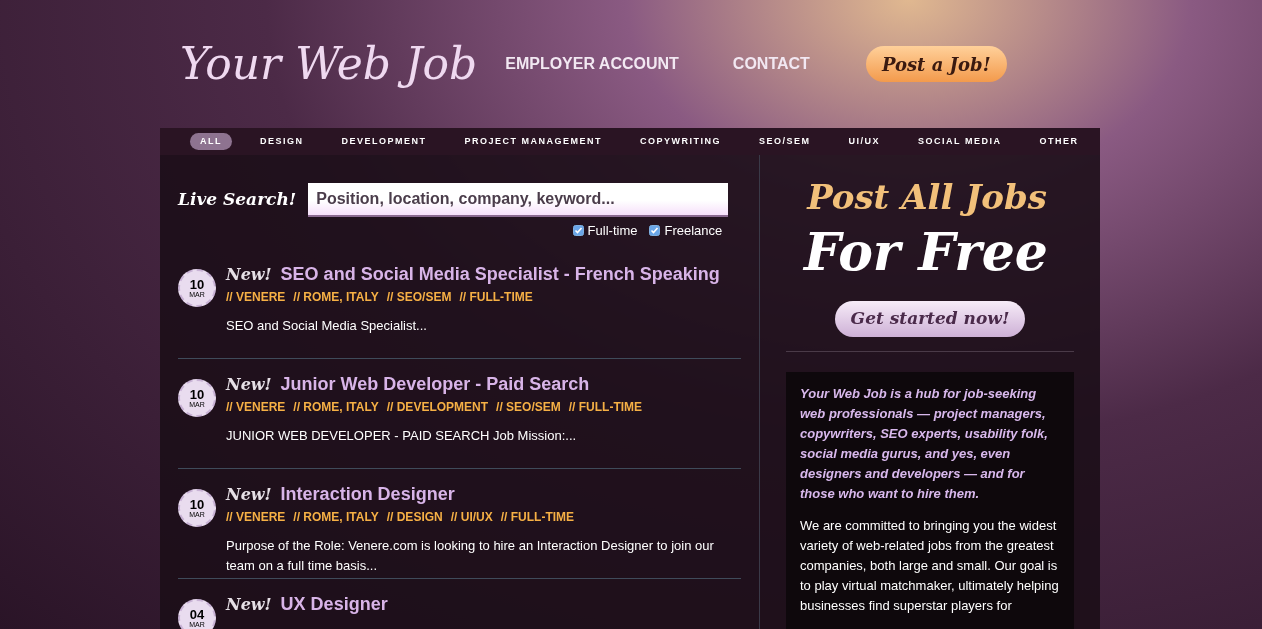 The width and height of the screenshot is (1262, 629). I want to click on filter-label: Full-time, so click(612, 231).